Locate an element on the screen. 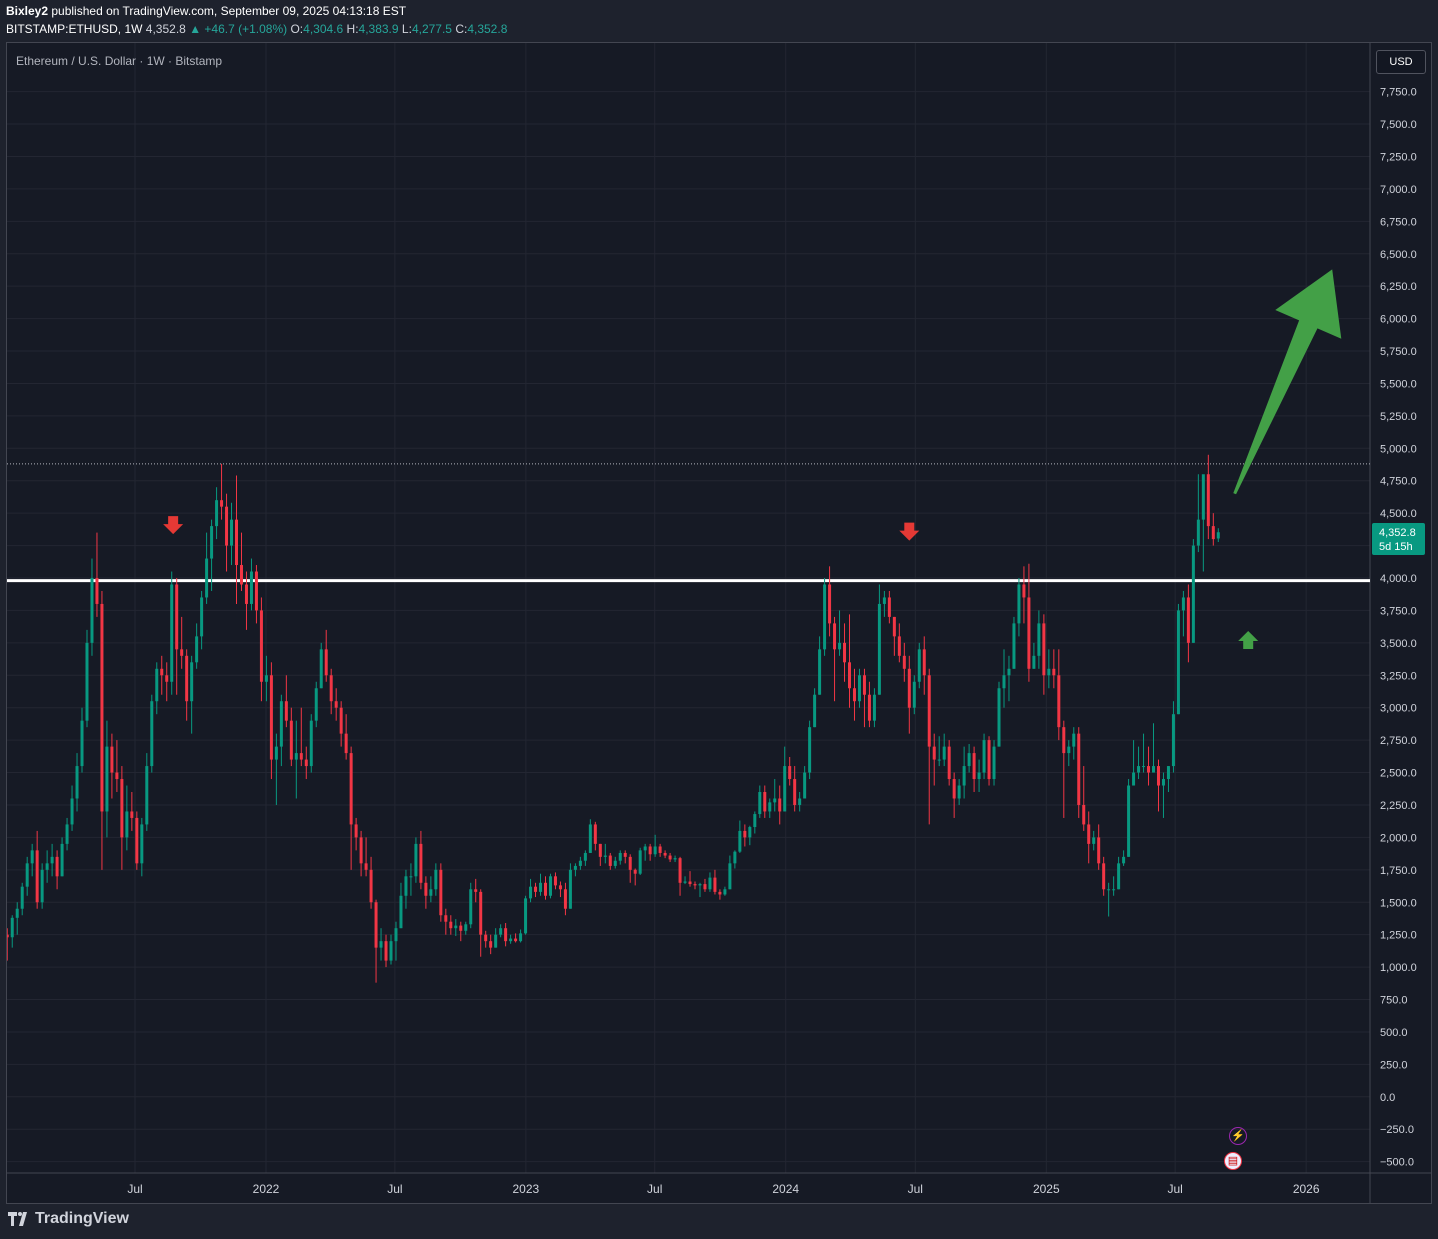  event-icon-lightning: ⚡ is located at coordinates (1238, 1136).